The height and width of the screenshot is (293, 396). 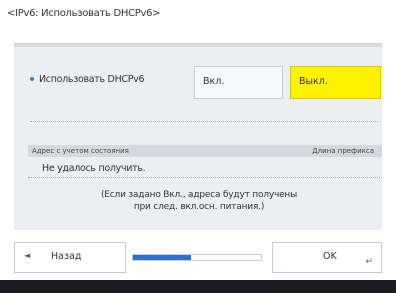 I want to click on table-divider, so click(x=205, y=177).